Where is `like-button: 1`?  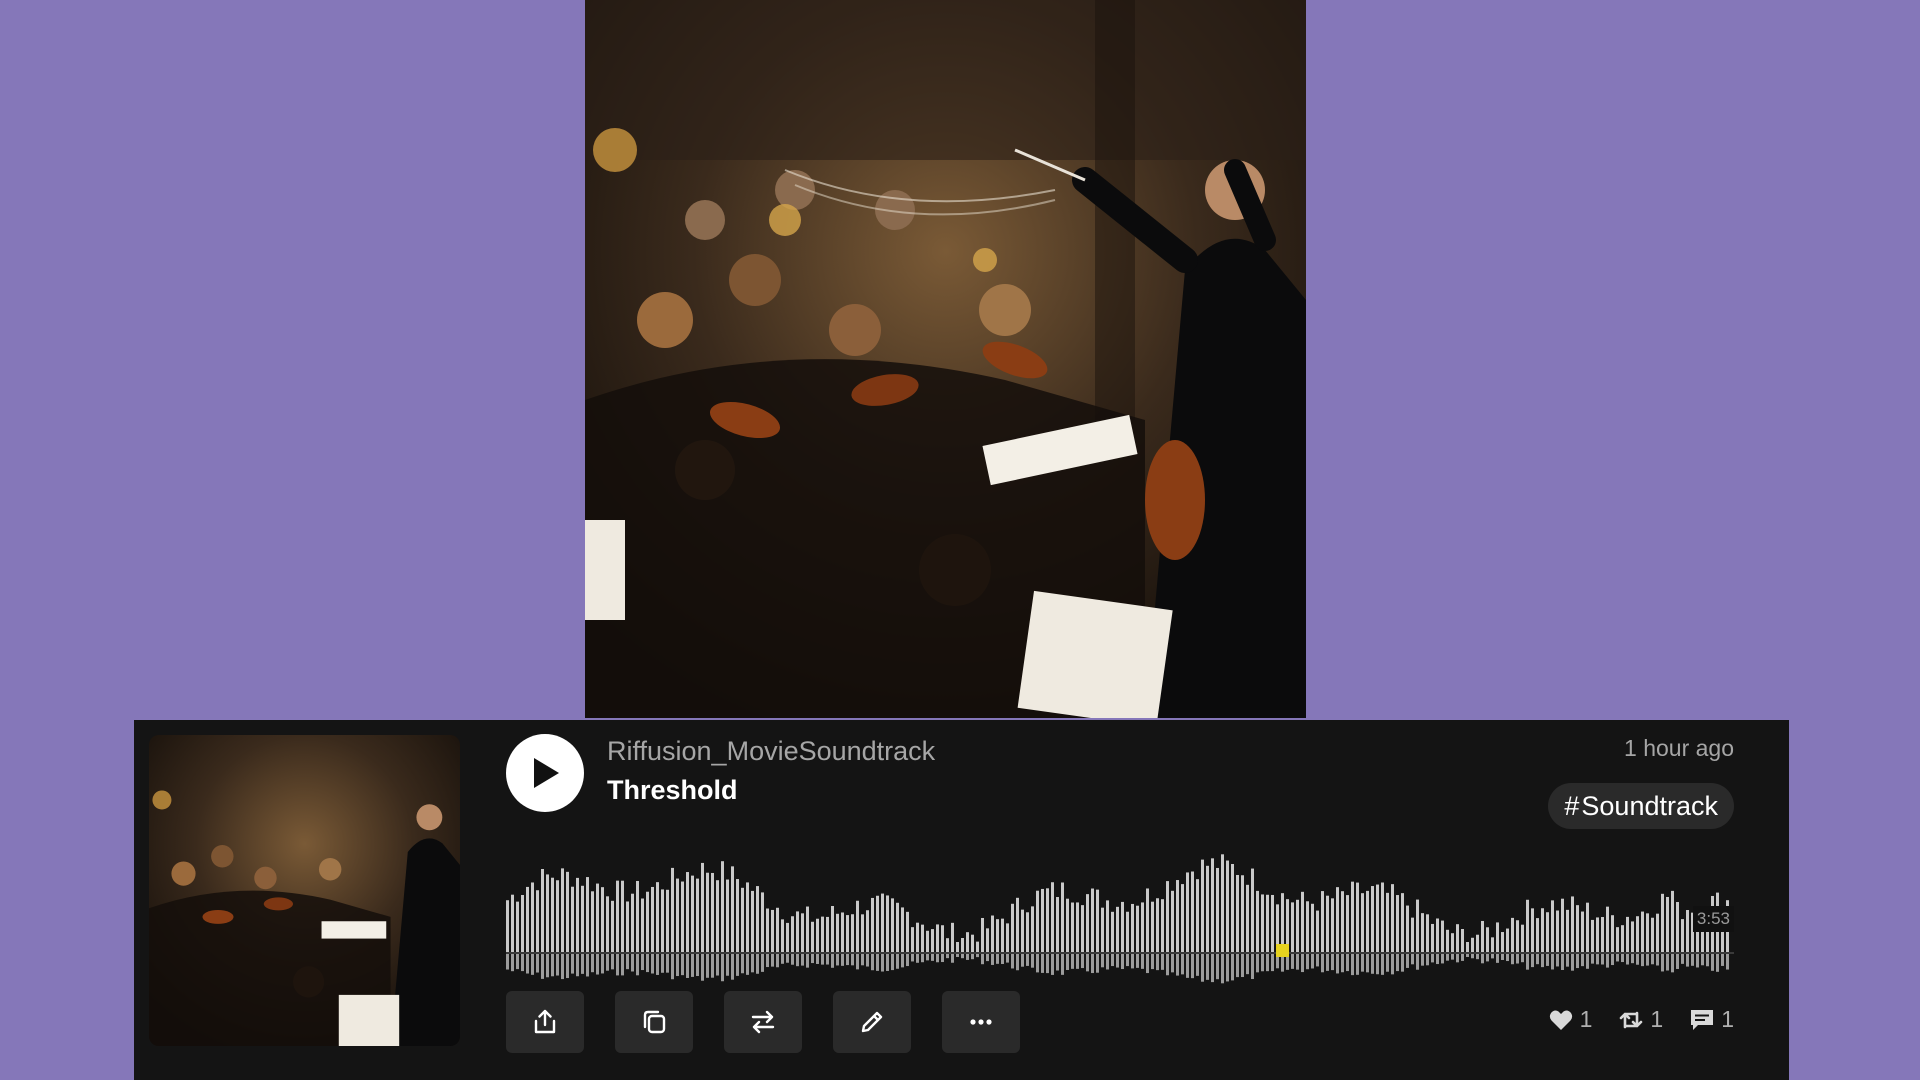
like-button: 1 is located at coordinates (1570, 1019).